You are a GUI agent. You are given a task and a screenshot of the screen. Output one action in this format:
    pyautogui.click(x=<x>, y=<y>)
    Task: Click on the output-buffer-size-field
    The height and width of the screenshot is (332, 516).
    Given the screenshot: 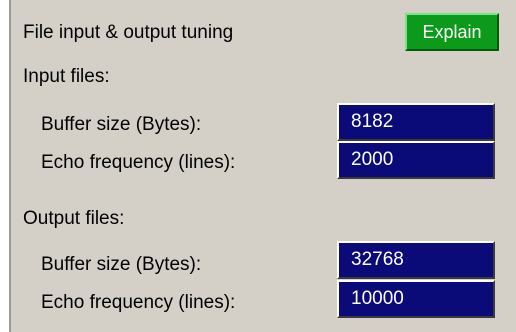 What is the action you would take?
    pyautogui.click(x=416, y=260)
    